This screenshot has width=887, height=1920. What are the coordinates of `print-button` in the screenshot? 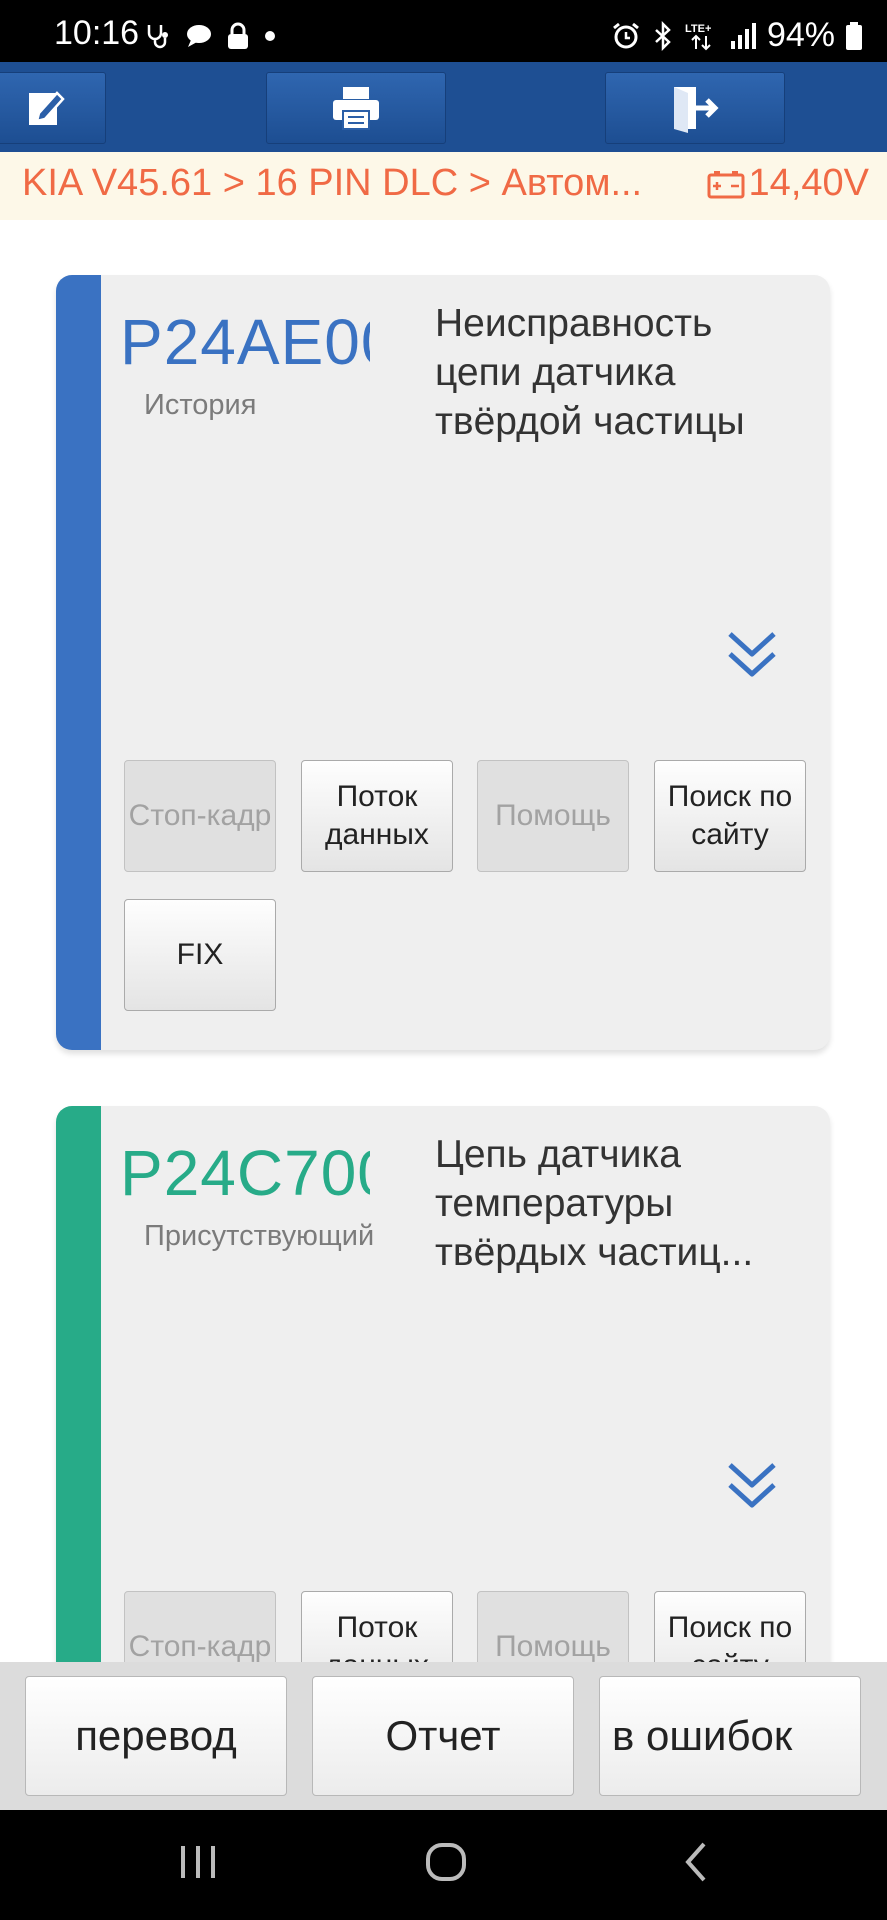 It's located at (356, 108).